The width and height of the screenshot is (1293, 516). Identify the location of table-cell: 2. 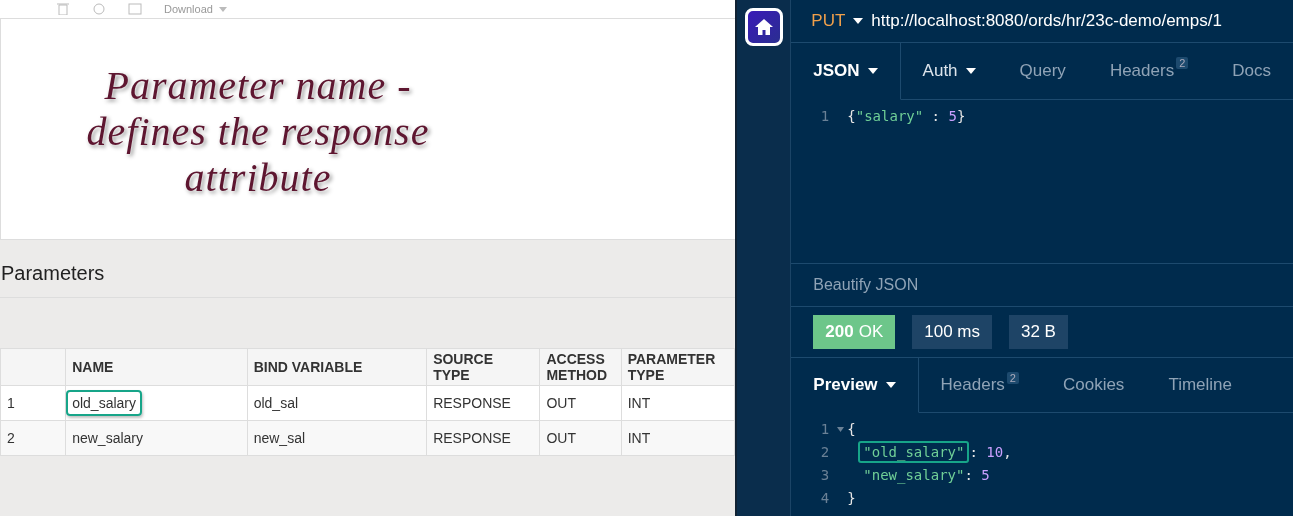
(11, 438).